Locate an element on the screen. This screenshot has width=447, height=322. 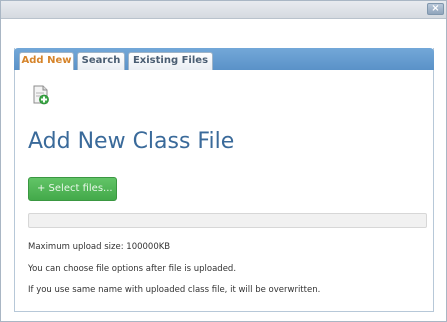
upload-progress-bar is located at coordinates (227, 220).